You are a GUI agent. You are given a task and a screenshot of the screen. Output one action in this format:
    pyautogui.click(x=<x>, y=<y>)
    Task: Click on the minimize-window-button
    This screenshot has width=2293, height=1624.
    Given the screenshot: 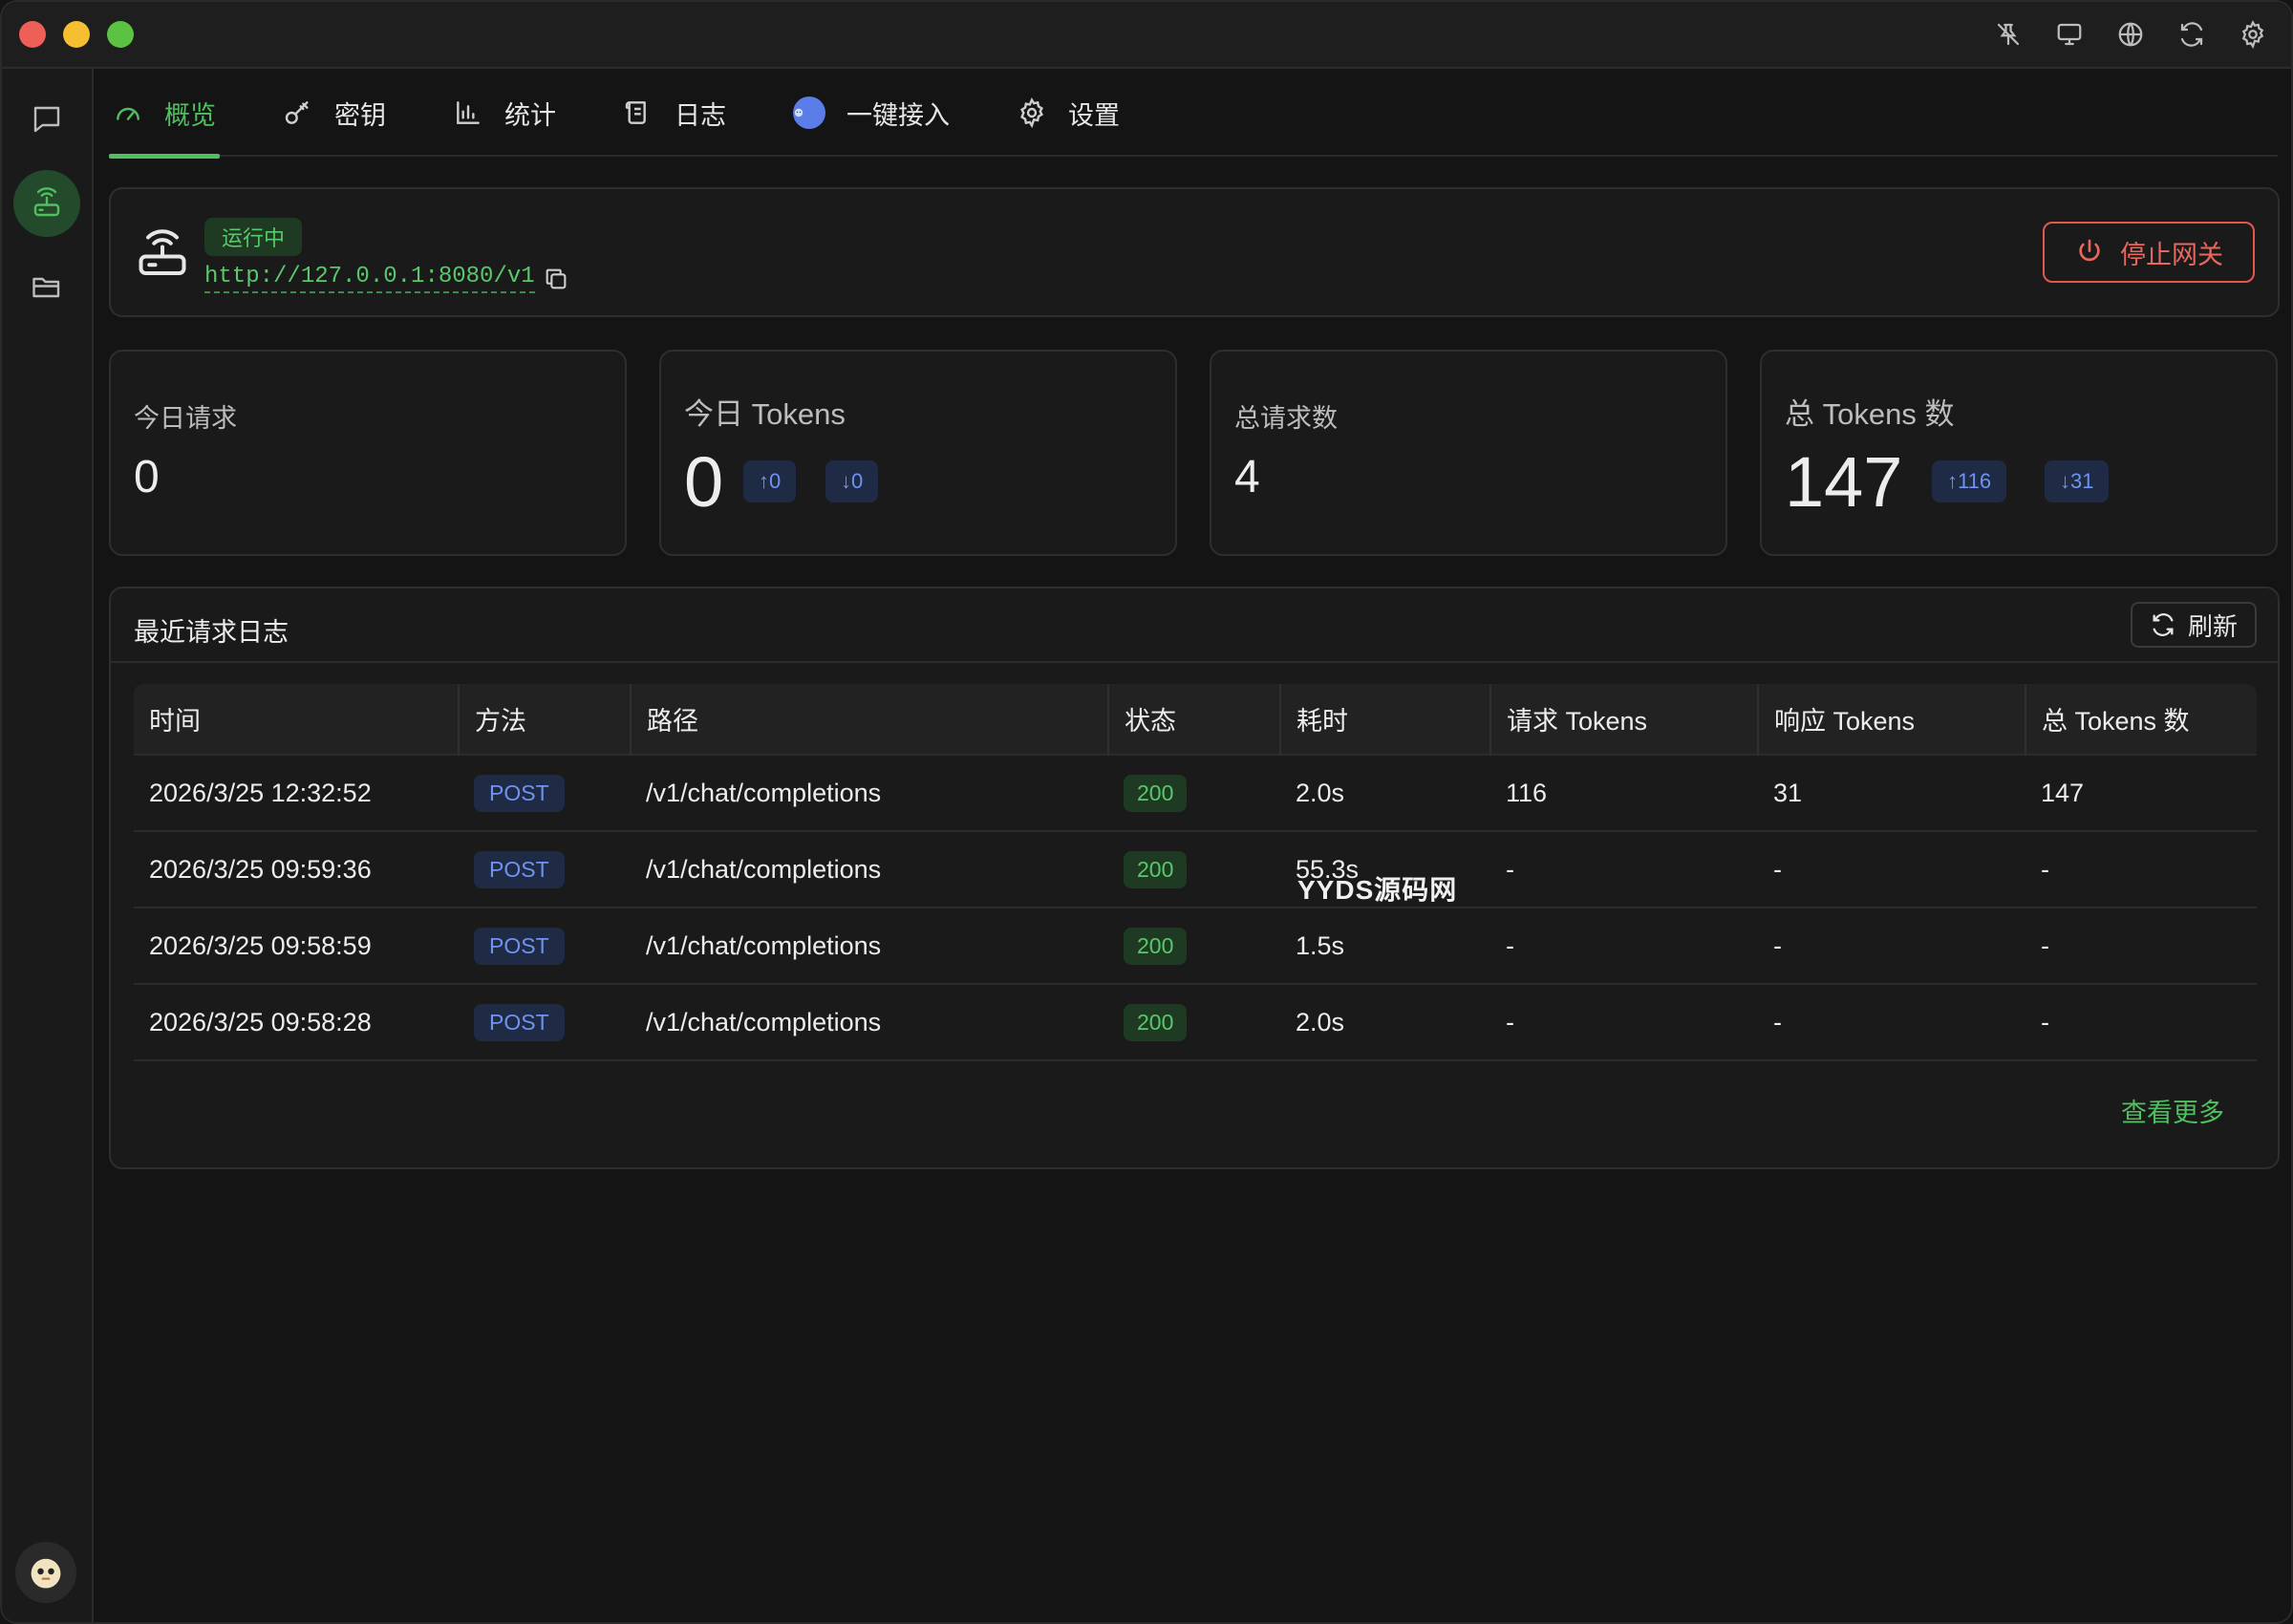 What is the action you would take?
    pyautogui.click(x=76, y=34)
    